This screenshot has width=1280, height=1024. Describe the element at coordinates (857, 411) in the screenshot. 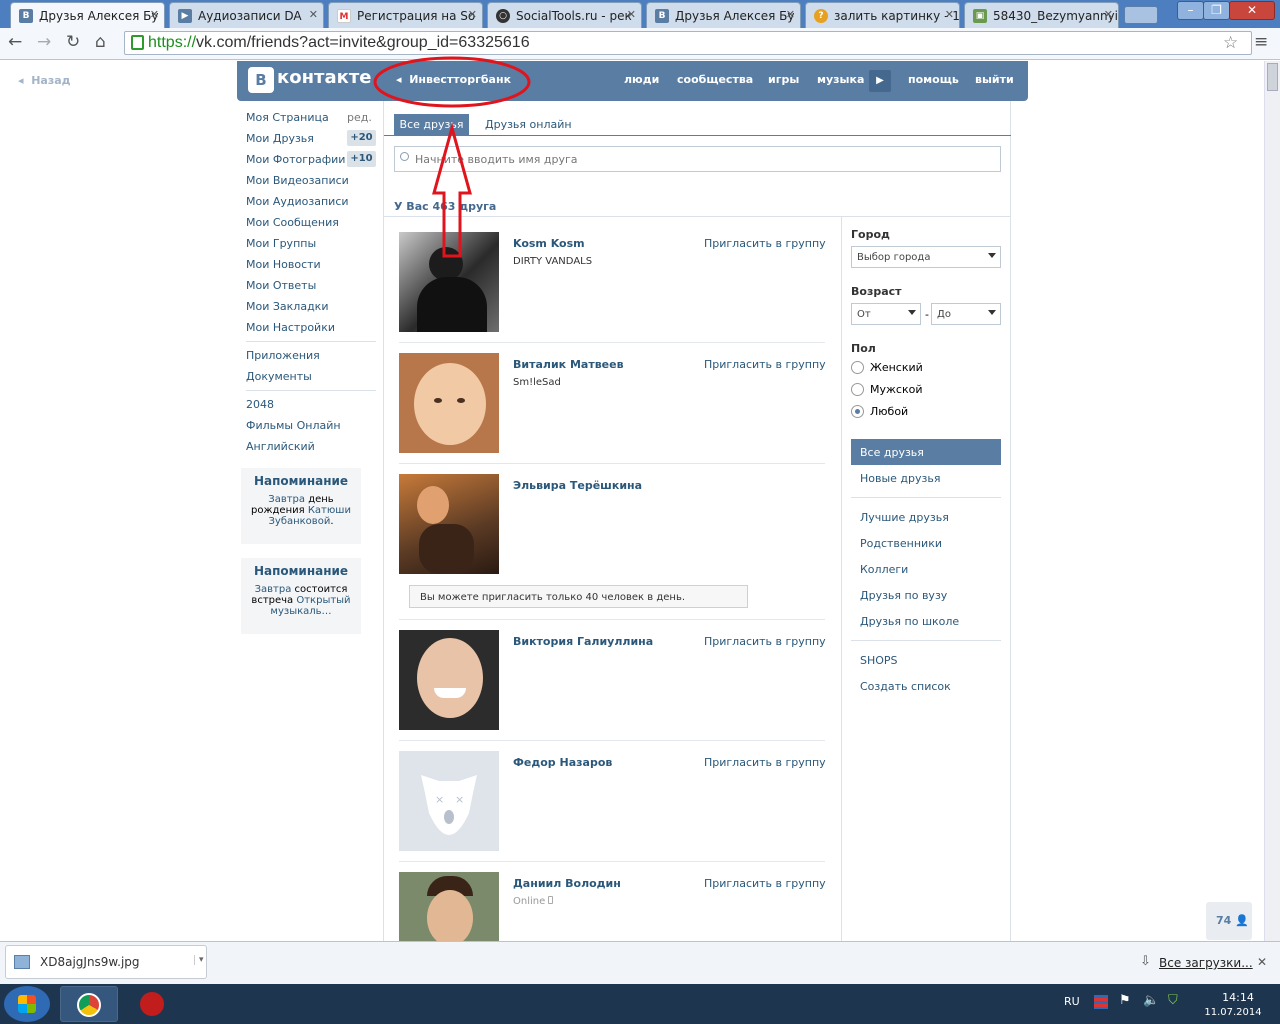

I see `sex-radio-any` at that location.